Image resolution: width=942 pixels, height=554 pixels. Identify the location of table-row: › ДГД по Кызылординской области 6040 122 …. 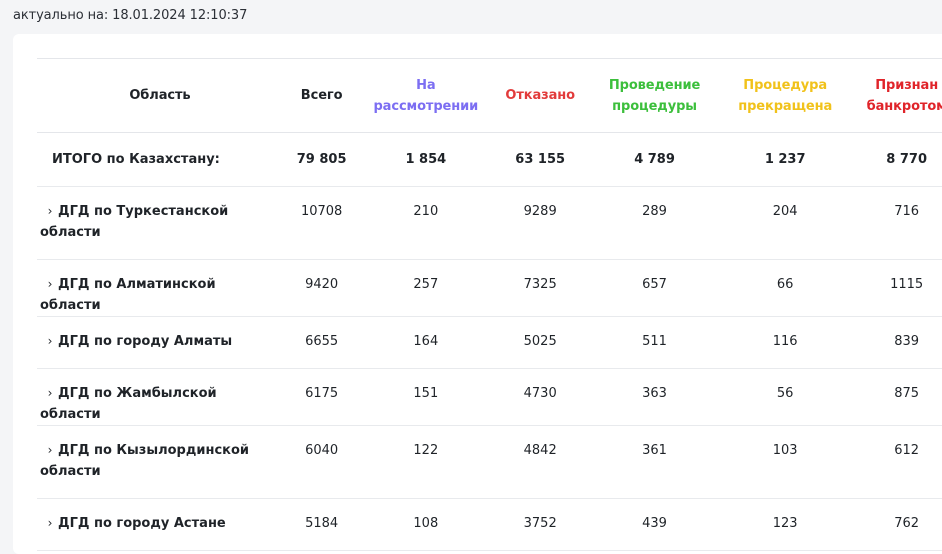
(489, 462).